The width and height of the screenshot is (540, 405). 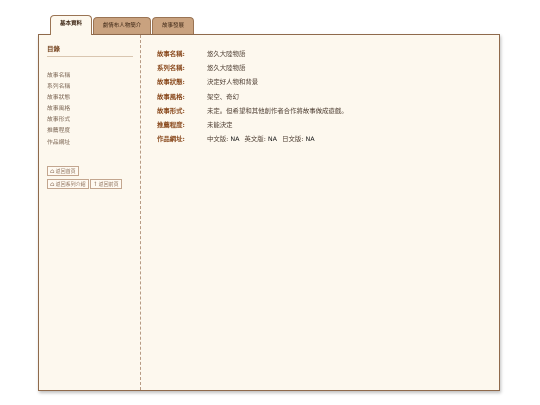 What do you see at coordinates (71, 25) in the screenshot?
I see `tab-basic-info: 基本資料` at bounding box center [71, 25].